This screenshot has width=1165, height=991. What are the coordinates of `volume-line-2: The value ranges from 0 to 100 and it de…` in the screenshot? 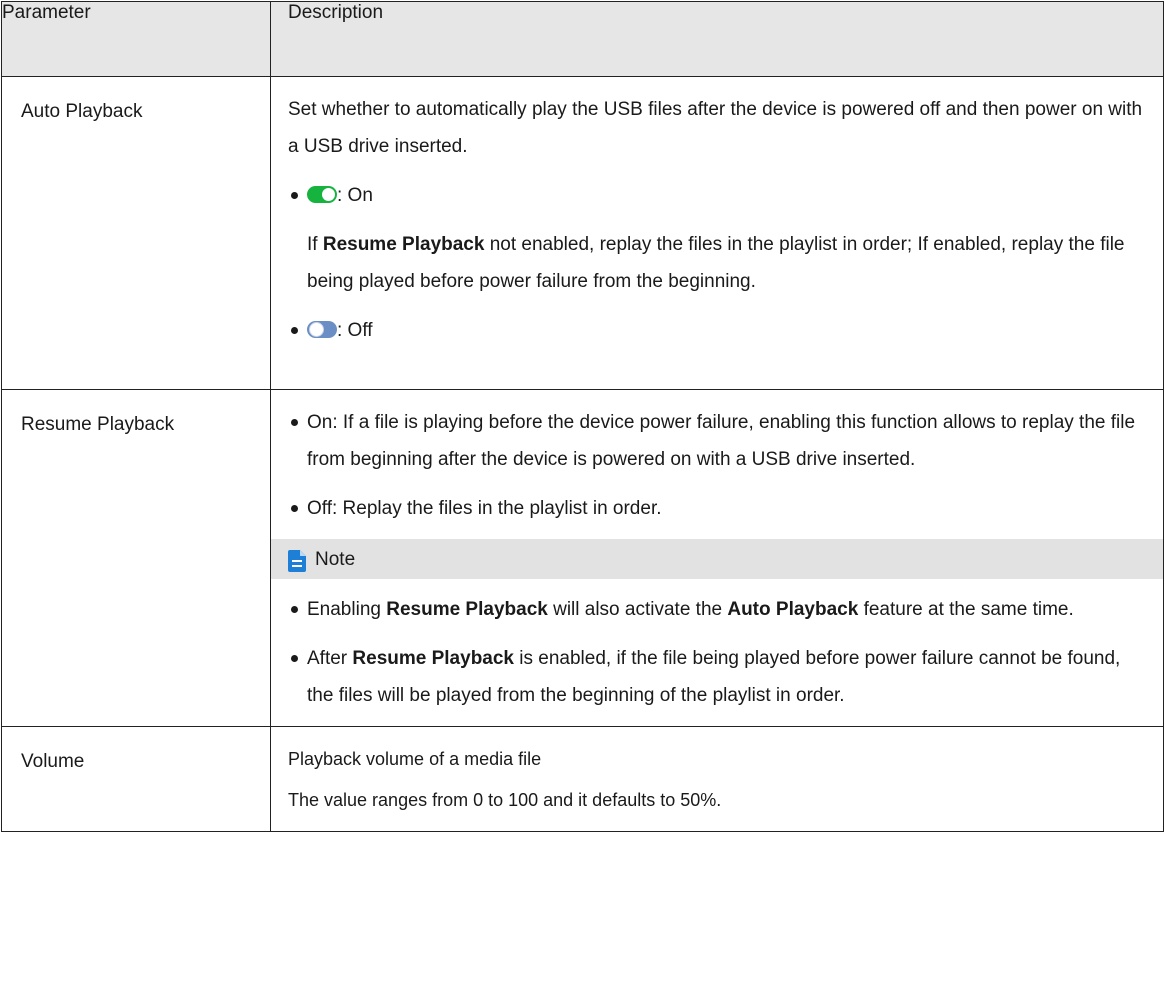 It's located at (505, 800).